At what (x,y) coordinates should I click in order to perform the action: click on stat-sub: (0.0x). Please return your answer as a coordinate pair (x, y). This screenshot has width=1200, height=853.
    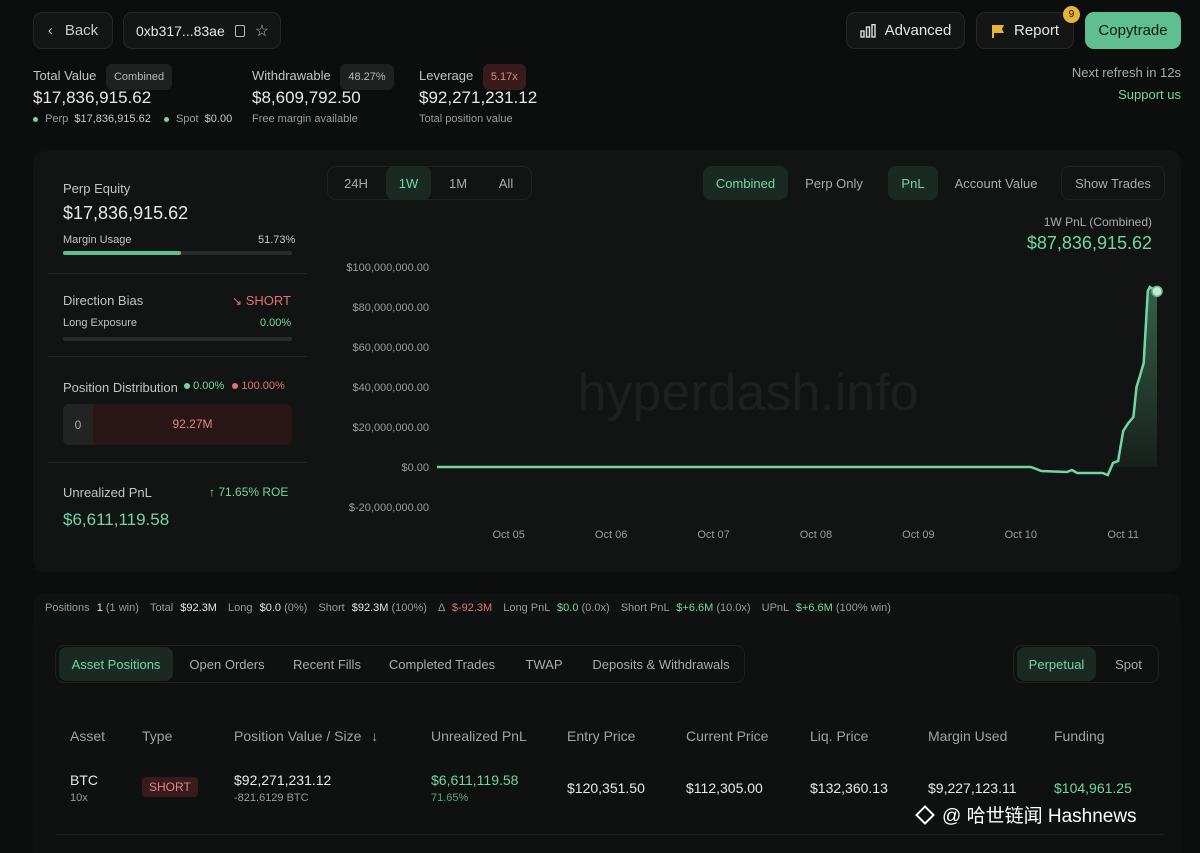
    Looking at the image, I should click on (595, 608).